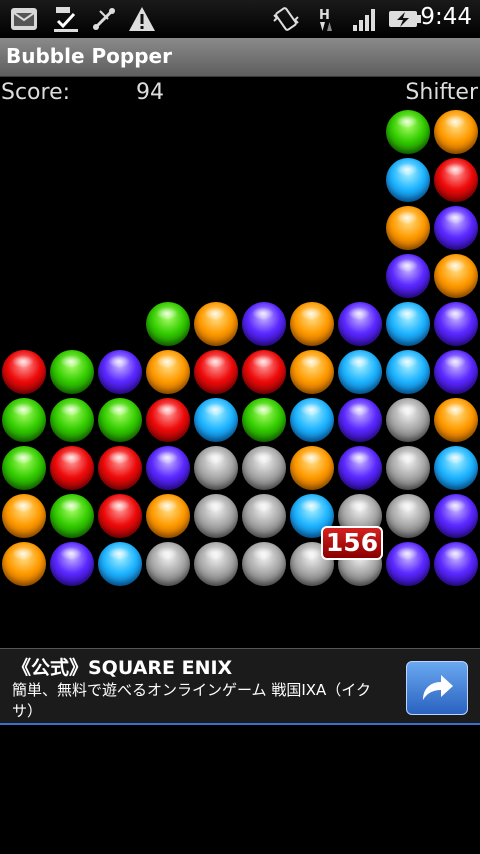 The width and height of the screenshot is (480, 854). I want to click on share-arrow-icon, so click(438, 687).